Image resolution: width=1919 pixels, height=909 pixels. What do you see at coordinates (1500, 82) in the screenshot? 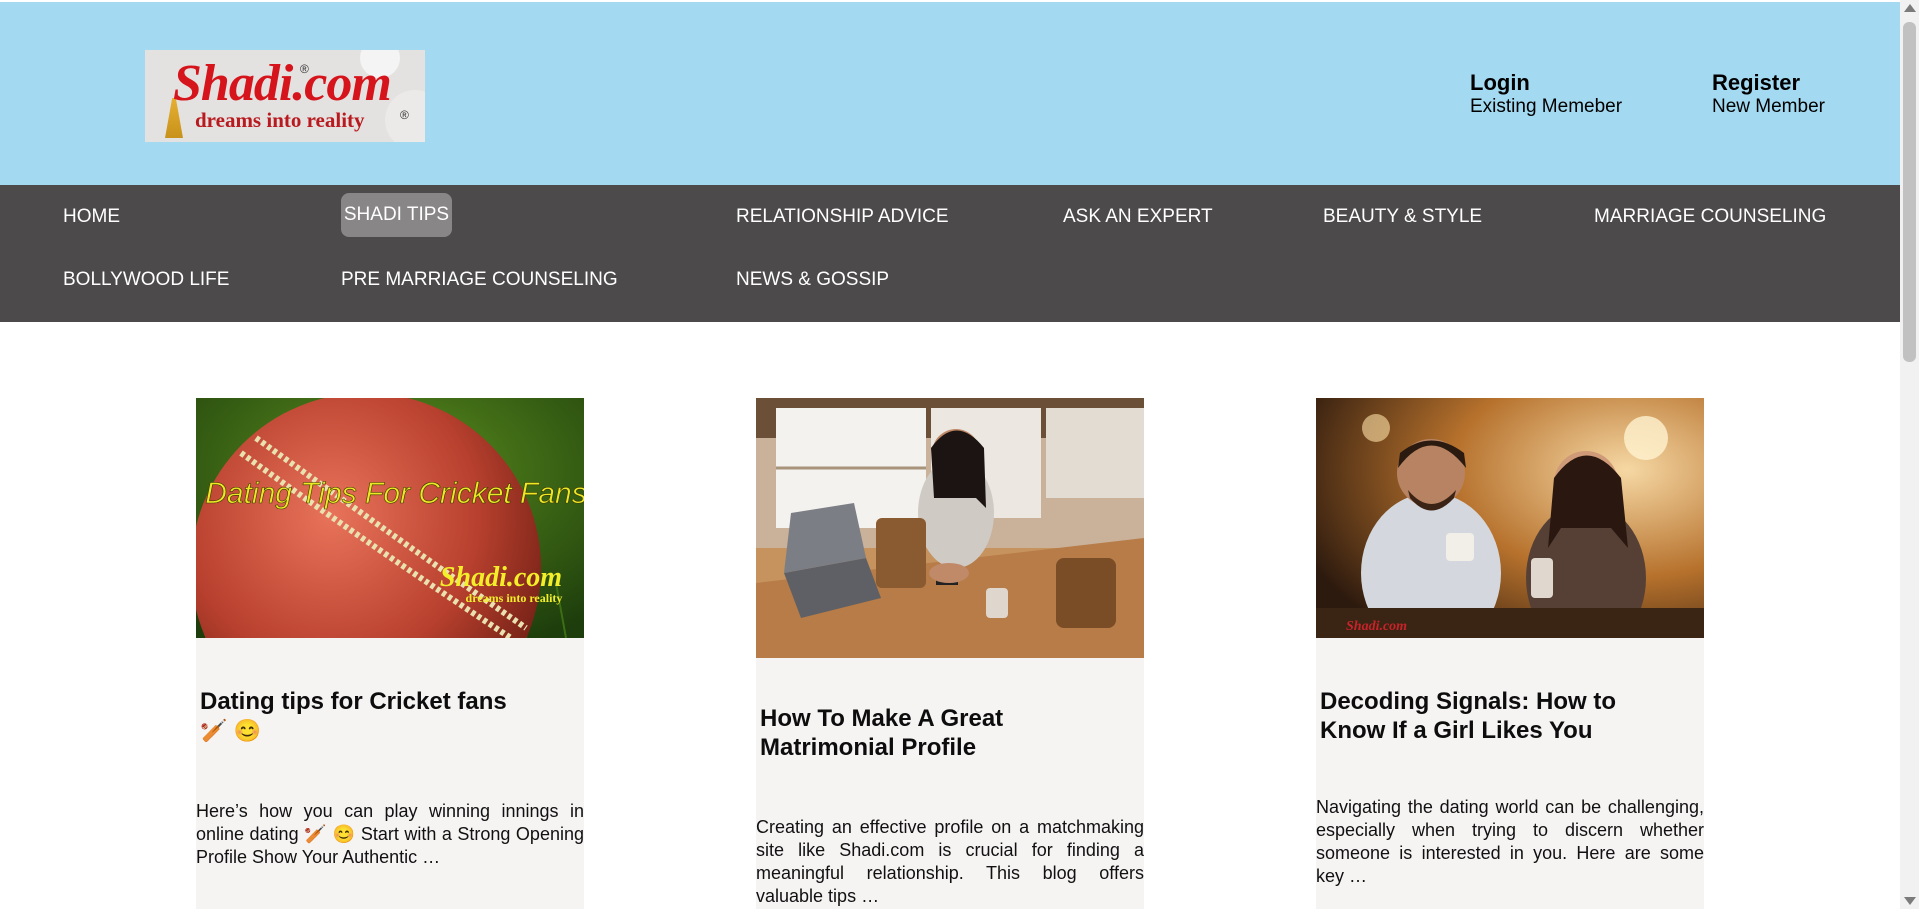
I see `login-title: Login` at bounding box center [1500, 82].